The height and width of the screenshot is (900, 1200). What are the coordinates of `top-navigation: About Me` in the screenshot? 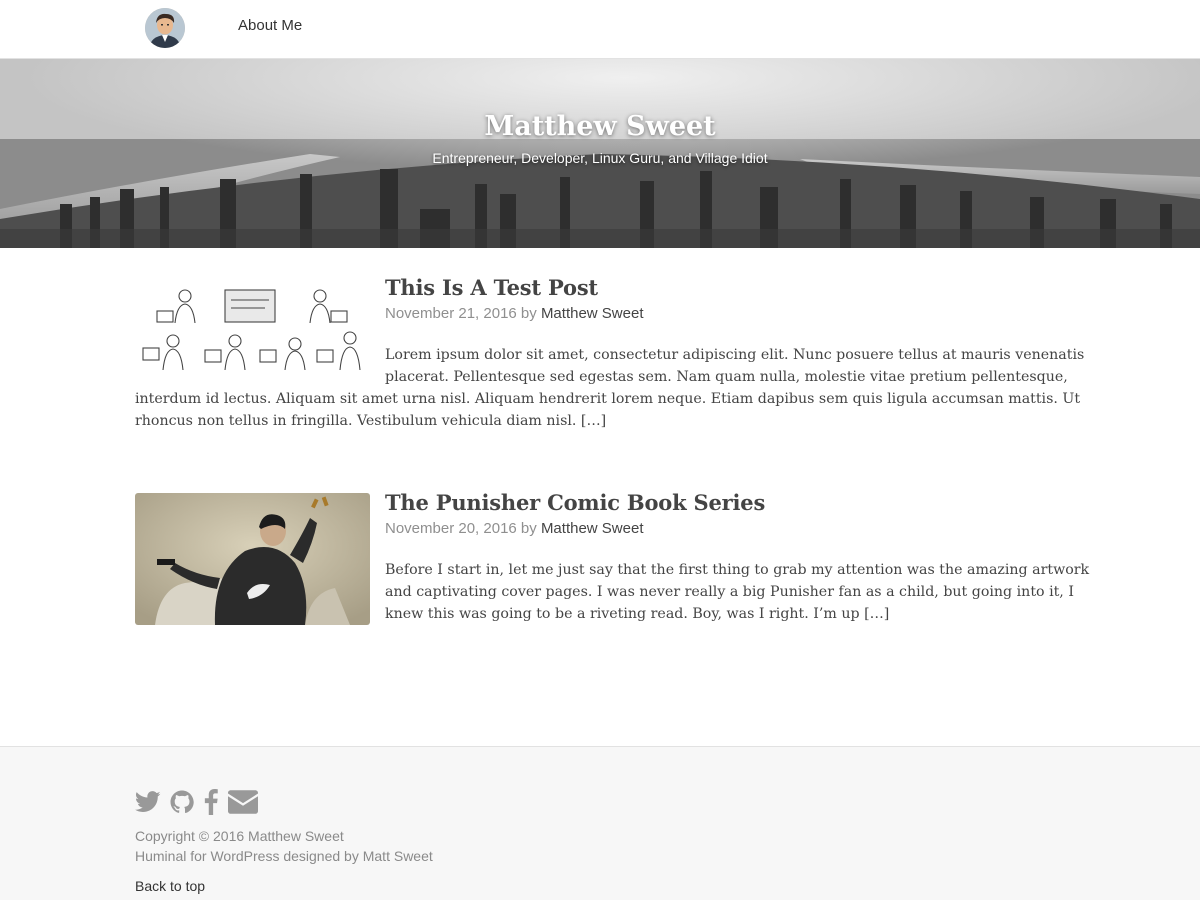 It's located at (600, 29).